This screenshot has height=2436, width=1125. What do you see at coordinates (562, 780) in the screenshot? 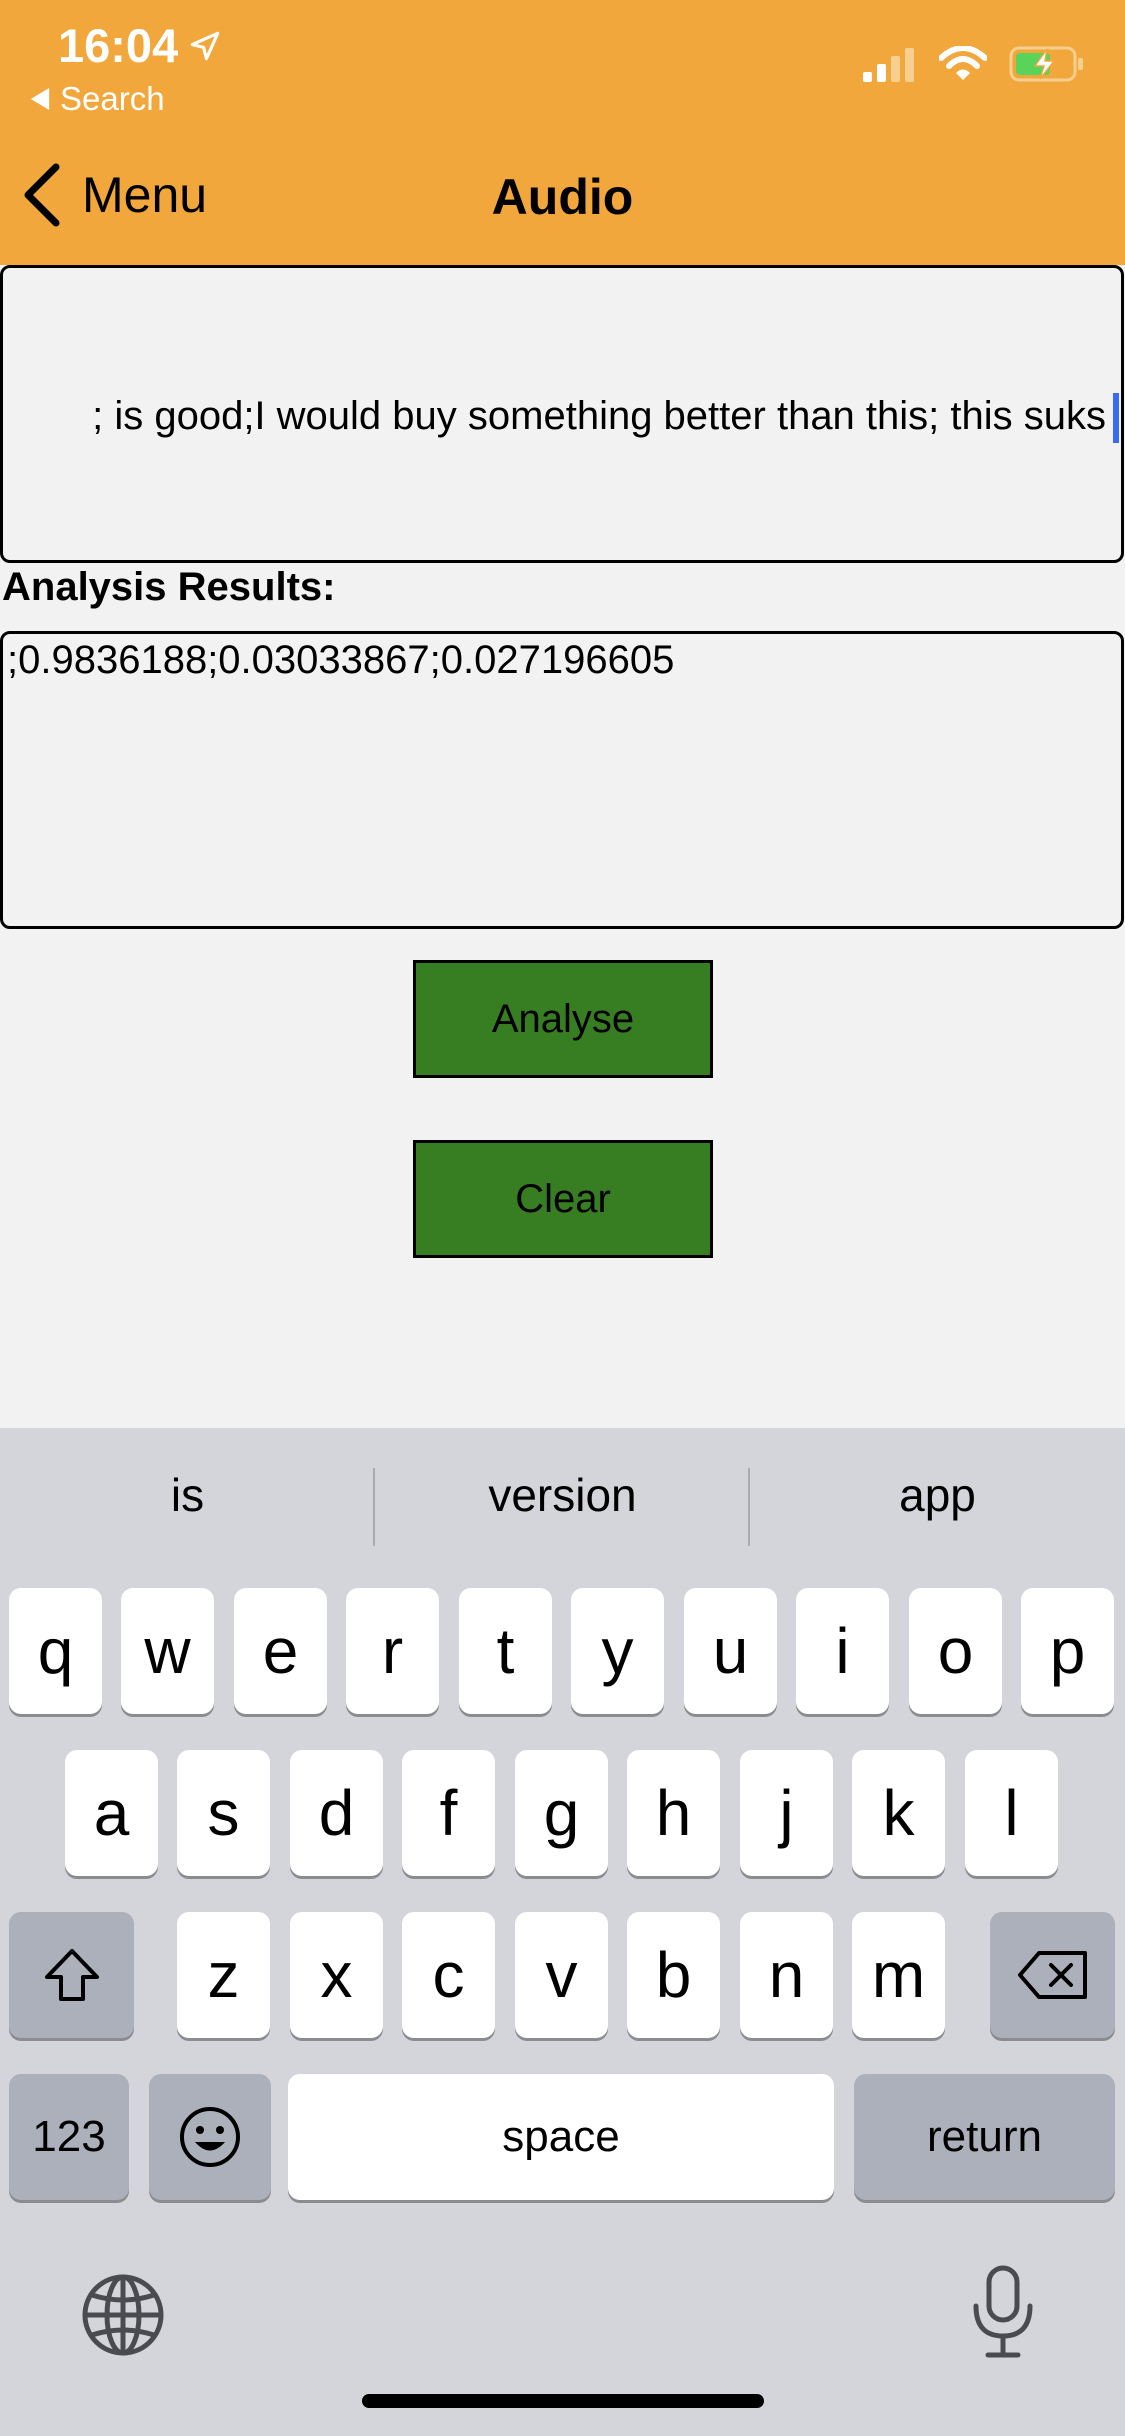
I see `results-field: ;0.9836188;0.03033867;0.027196605` at bounding box center [562, 780].